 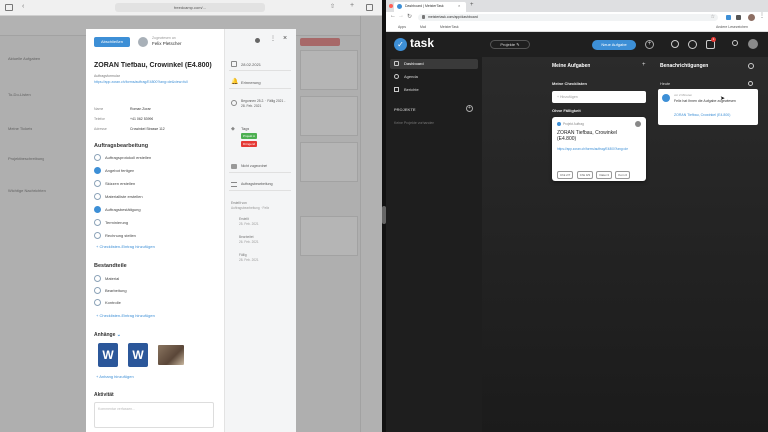 I want to click on add-checklist-field: + Hinzufügen, so click(x=599, y=97).